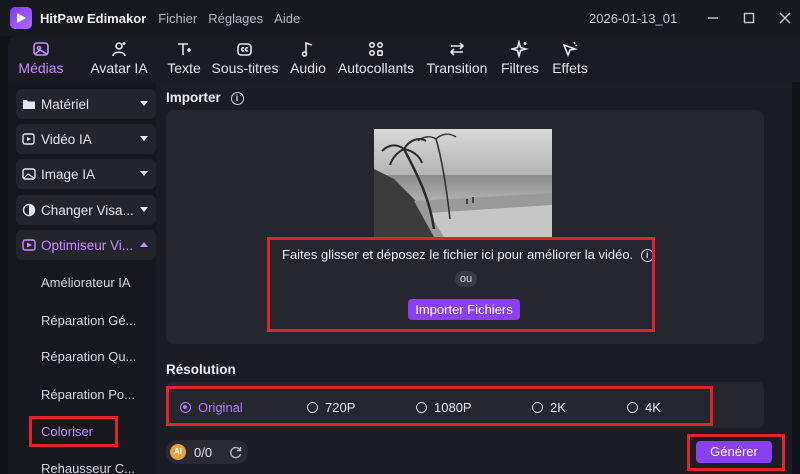 The image size is (800, 474). Describe the element at coordinates (184, 49) in the screenshot. I see `text-icon` at that location.